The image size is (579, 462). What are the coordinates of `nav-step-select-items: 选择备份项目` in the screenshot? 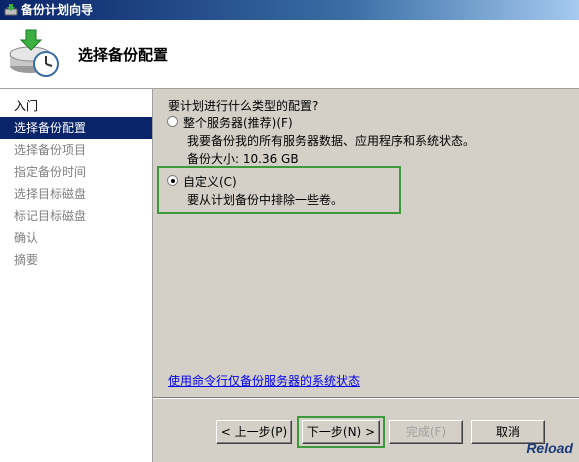 It's located at (50, 150).